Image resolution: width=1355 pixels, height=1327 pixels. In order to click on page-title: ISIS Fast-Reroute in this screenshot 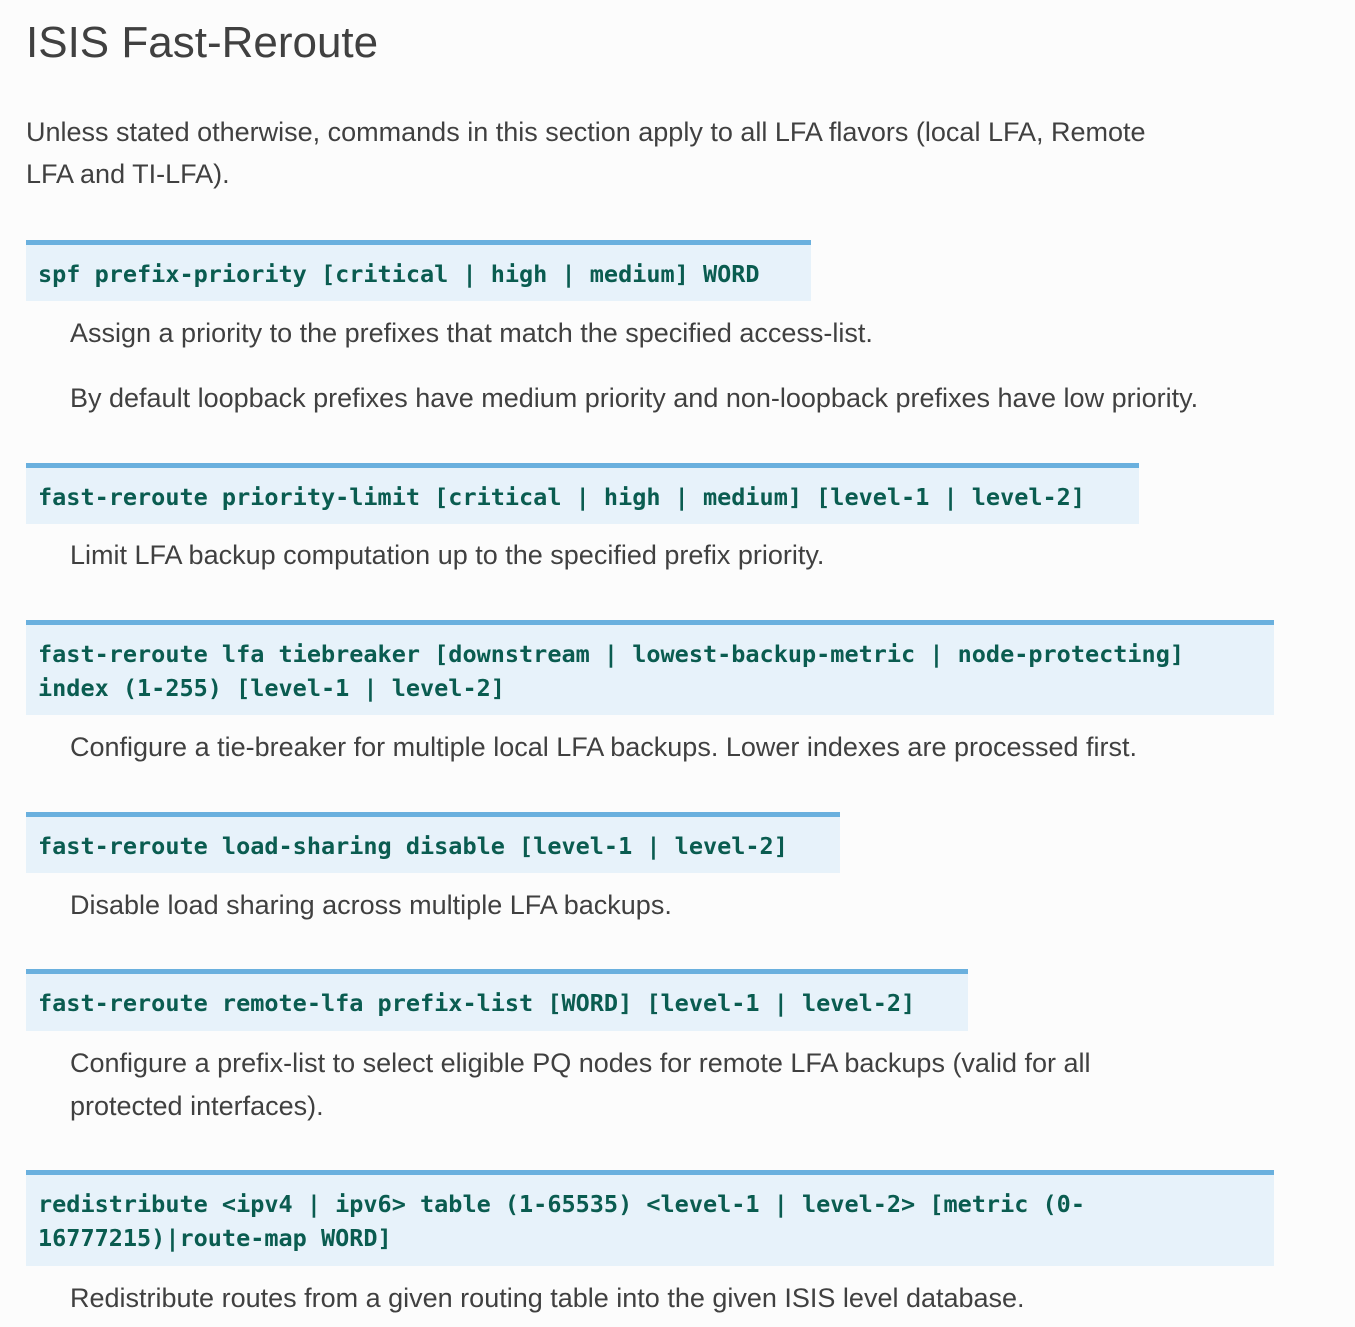, I will do `click(202, 42)`.